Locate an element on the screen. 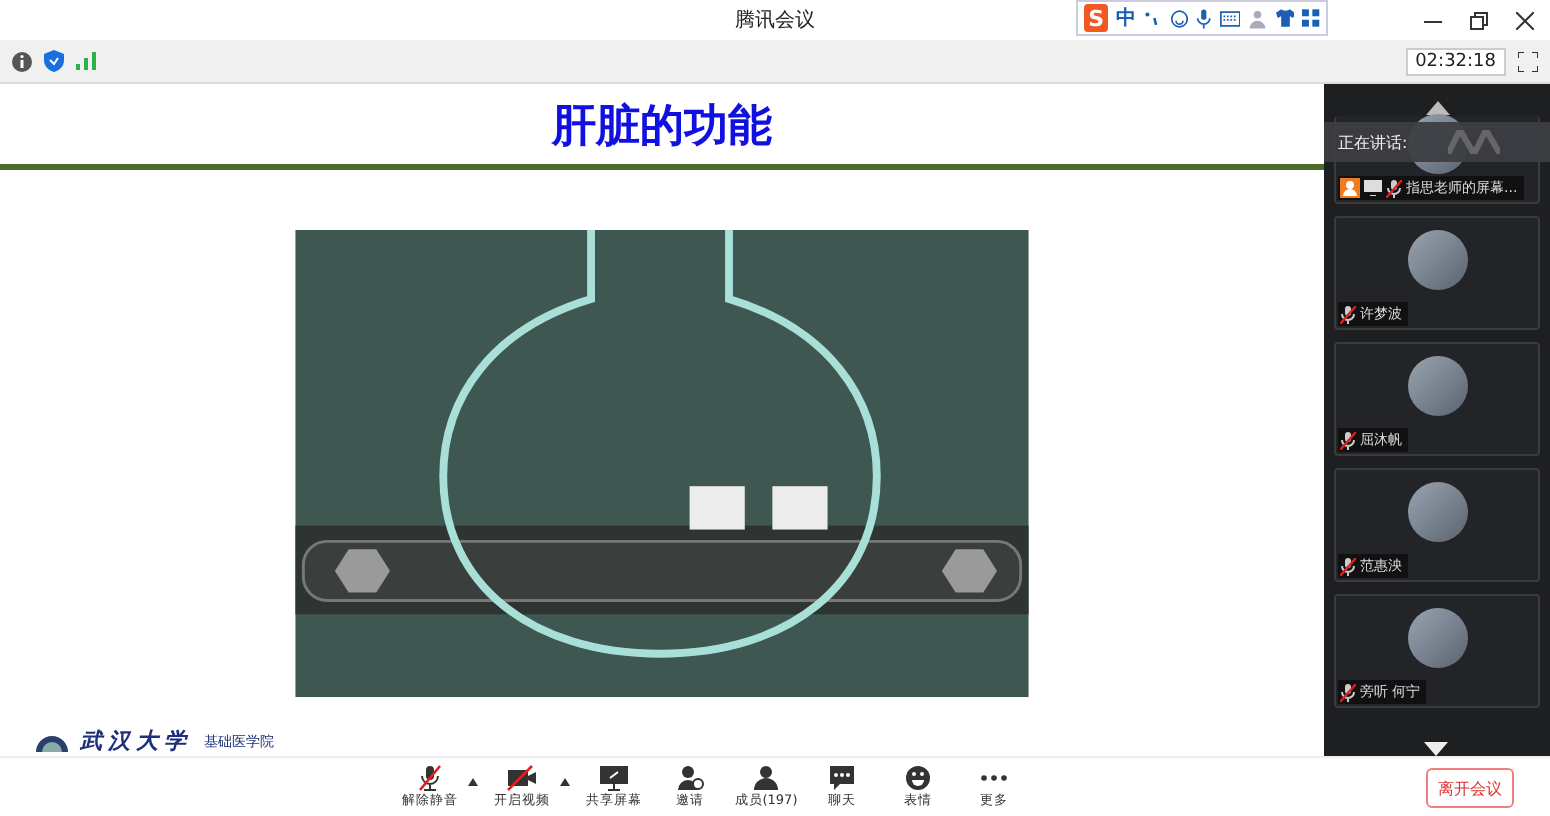 Image resolution: width=1550 pixels, height=816 pixels. scroll-down-arrow-icon is located at coordinates (1436, 749).